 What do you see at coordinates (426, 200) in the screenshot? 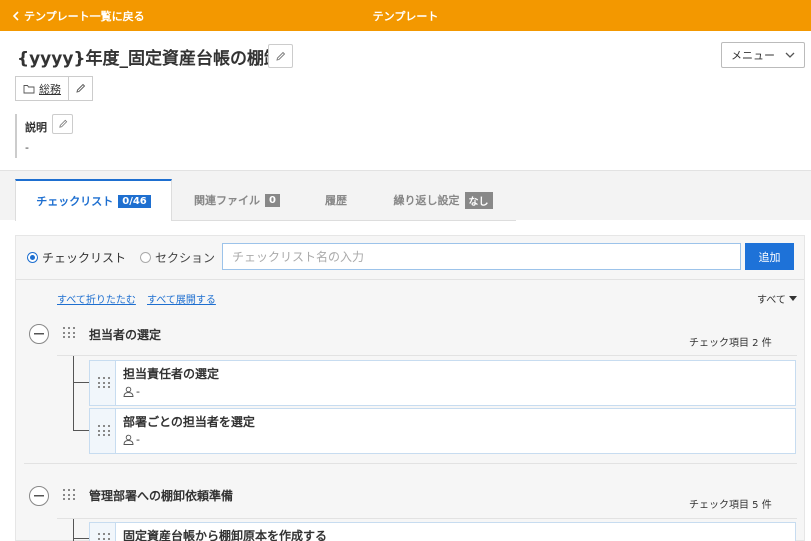
I see `tab-label: 繰り返し設定` at bounding box center [426, 200].